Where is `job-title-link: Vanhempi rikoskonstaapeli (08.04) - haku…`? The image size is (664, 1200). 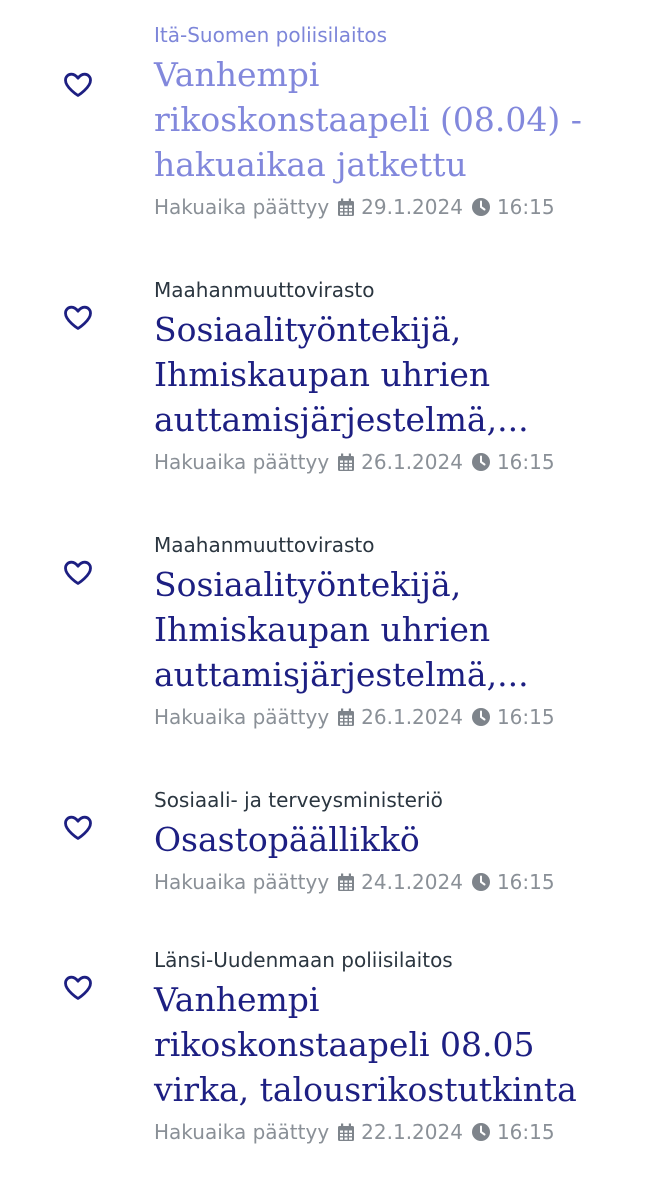 job-title-link: Vanhempi rikoskonstaapeli (08.04) - haku… is located at coordinates (399, 119).